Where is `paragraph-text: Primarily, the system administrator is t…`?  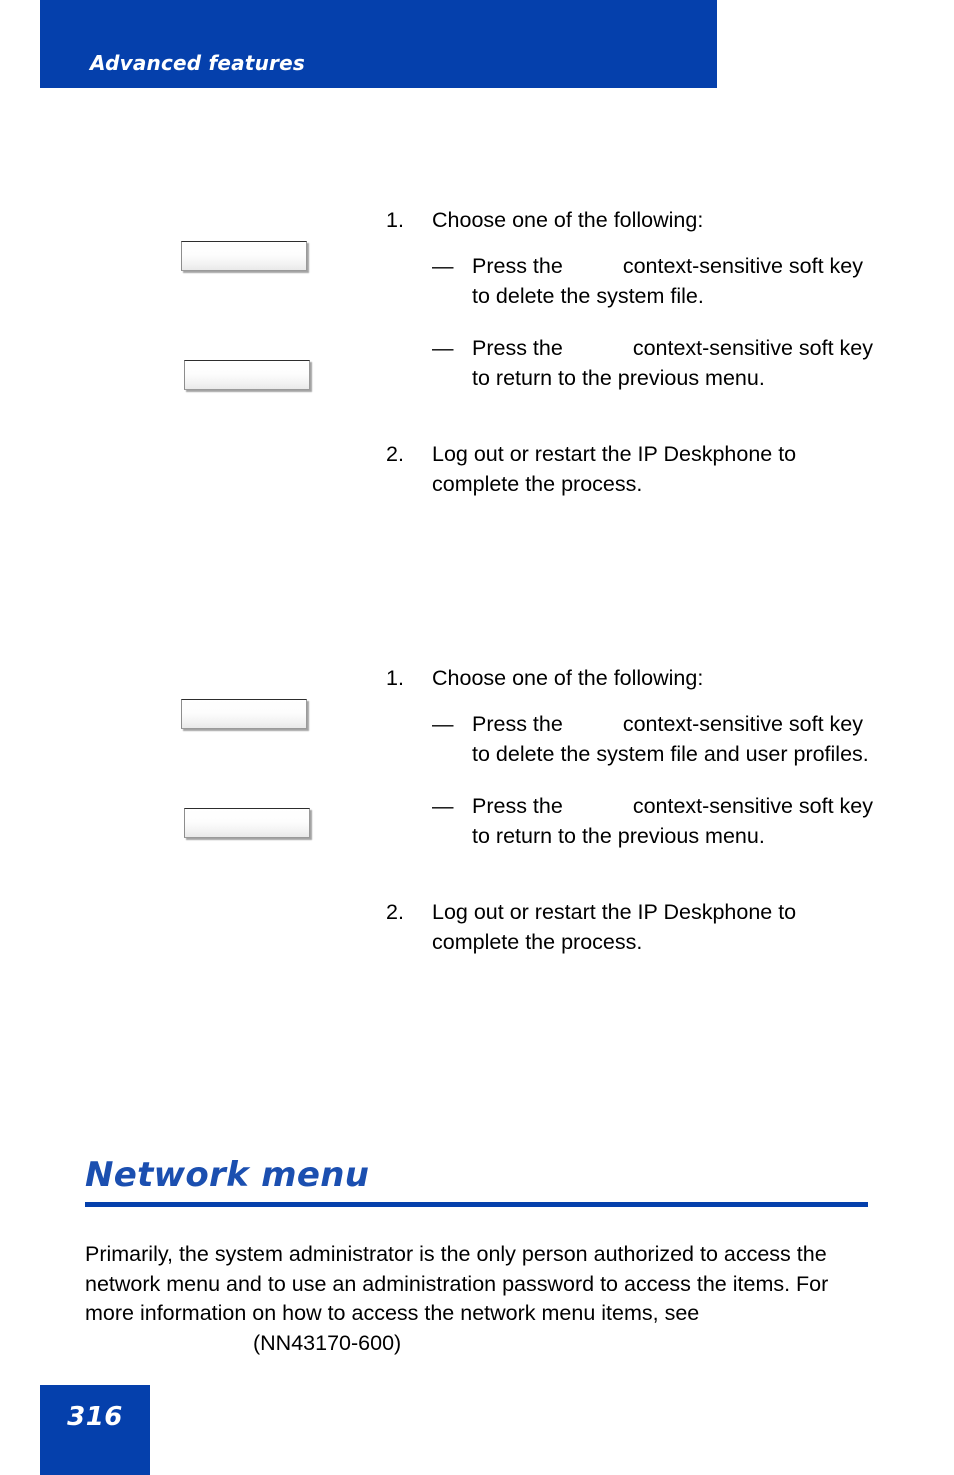
paragraph-text: Primarily, the system administrator is t… is located at coordinates (457, 1283).